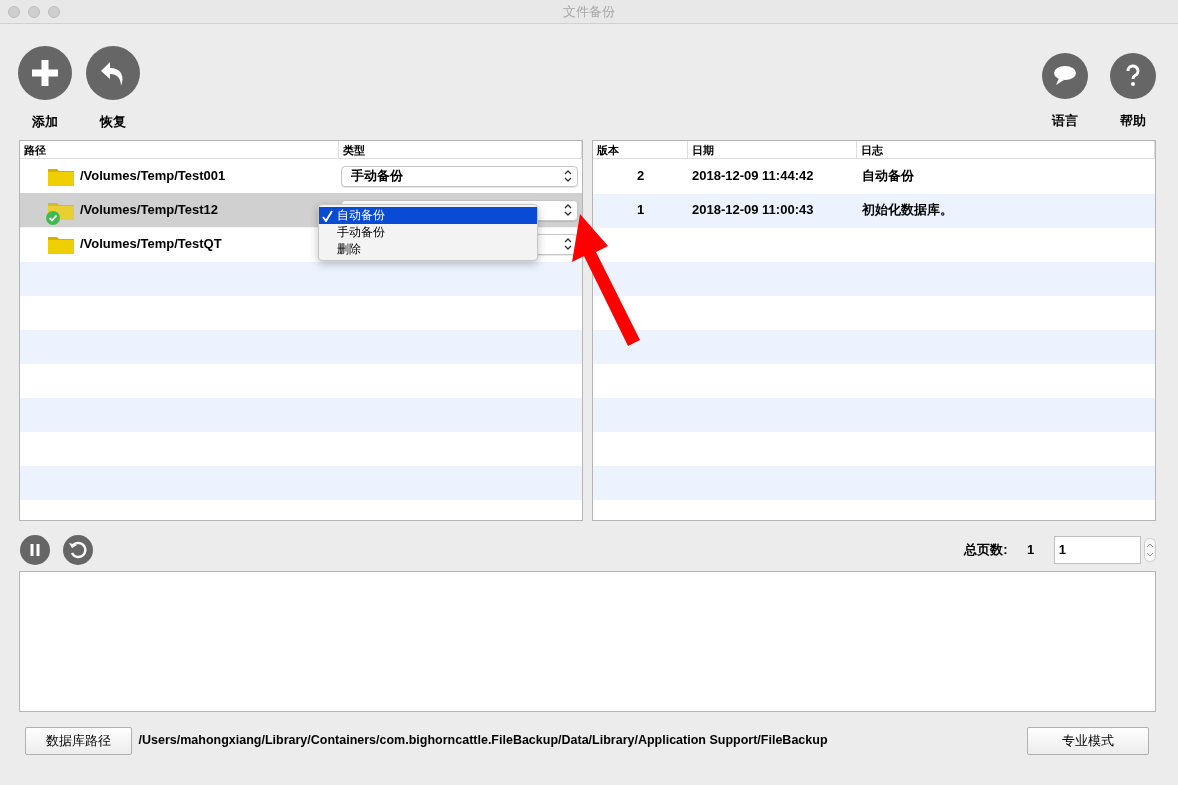 This screenshot has width=1178, height=785. What do you see at coordinates (459, 176) in the screenshot?
I see `backup-type-dropdown: 手动备份` at bounding box center [459, 176].